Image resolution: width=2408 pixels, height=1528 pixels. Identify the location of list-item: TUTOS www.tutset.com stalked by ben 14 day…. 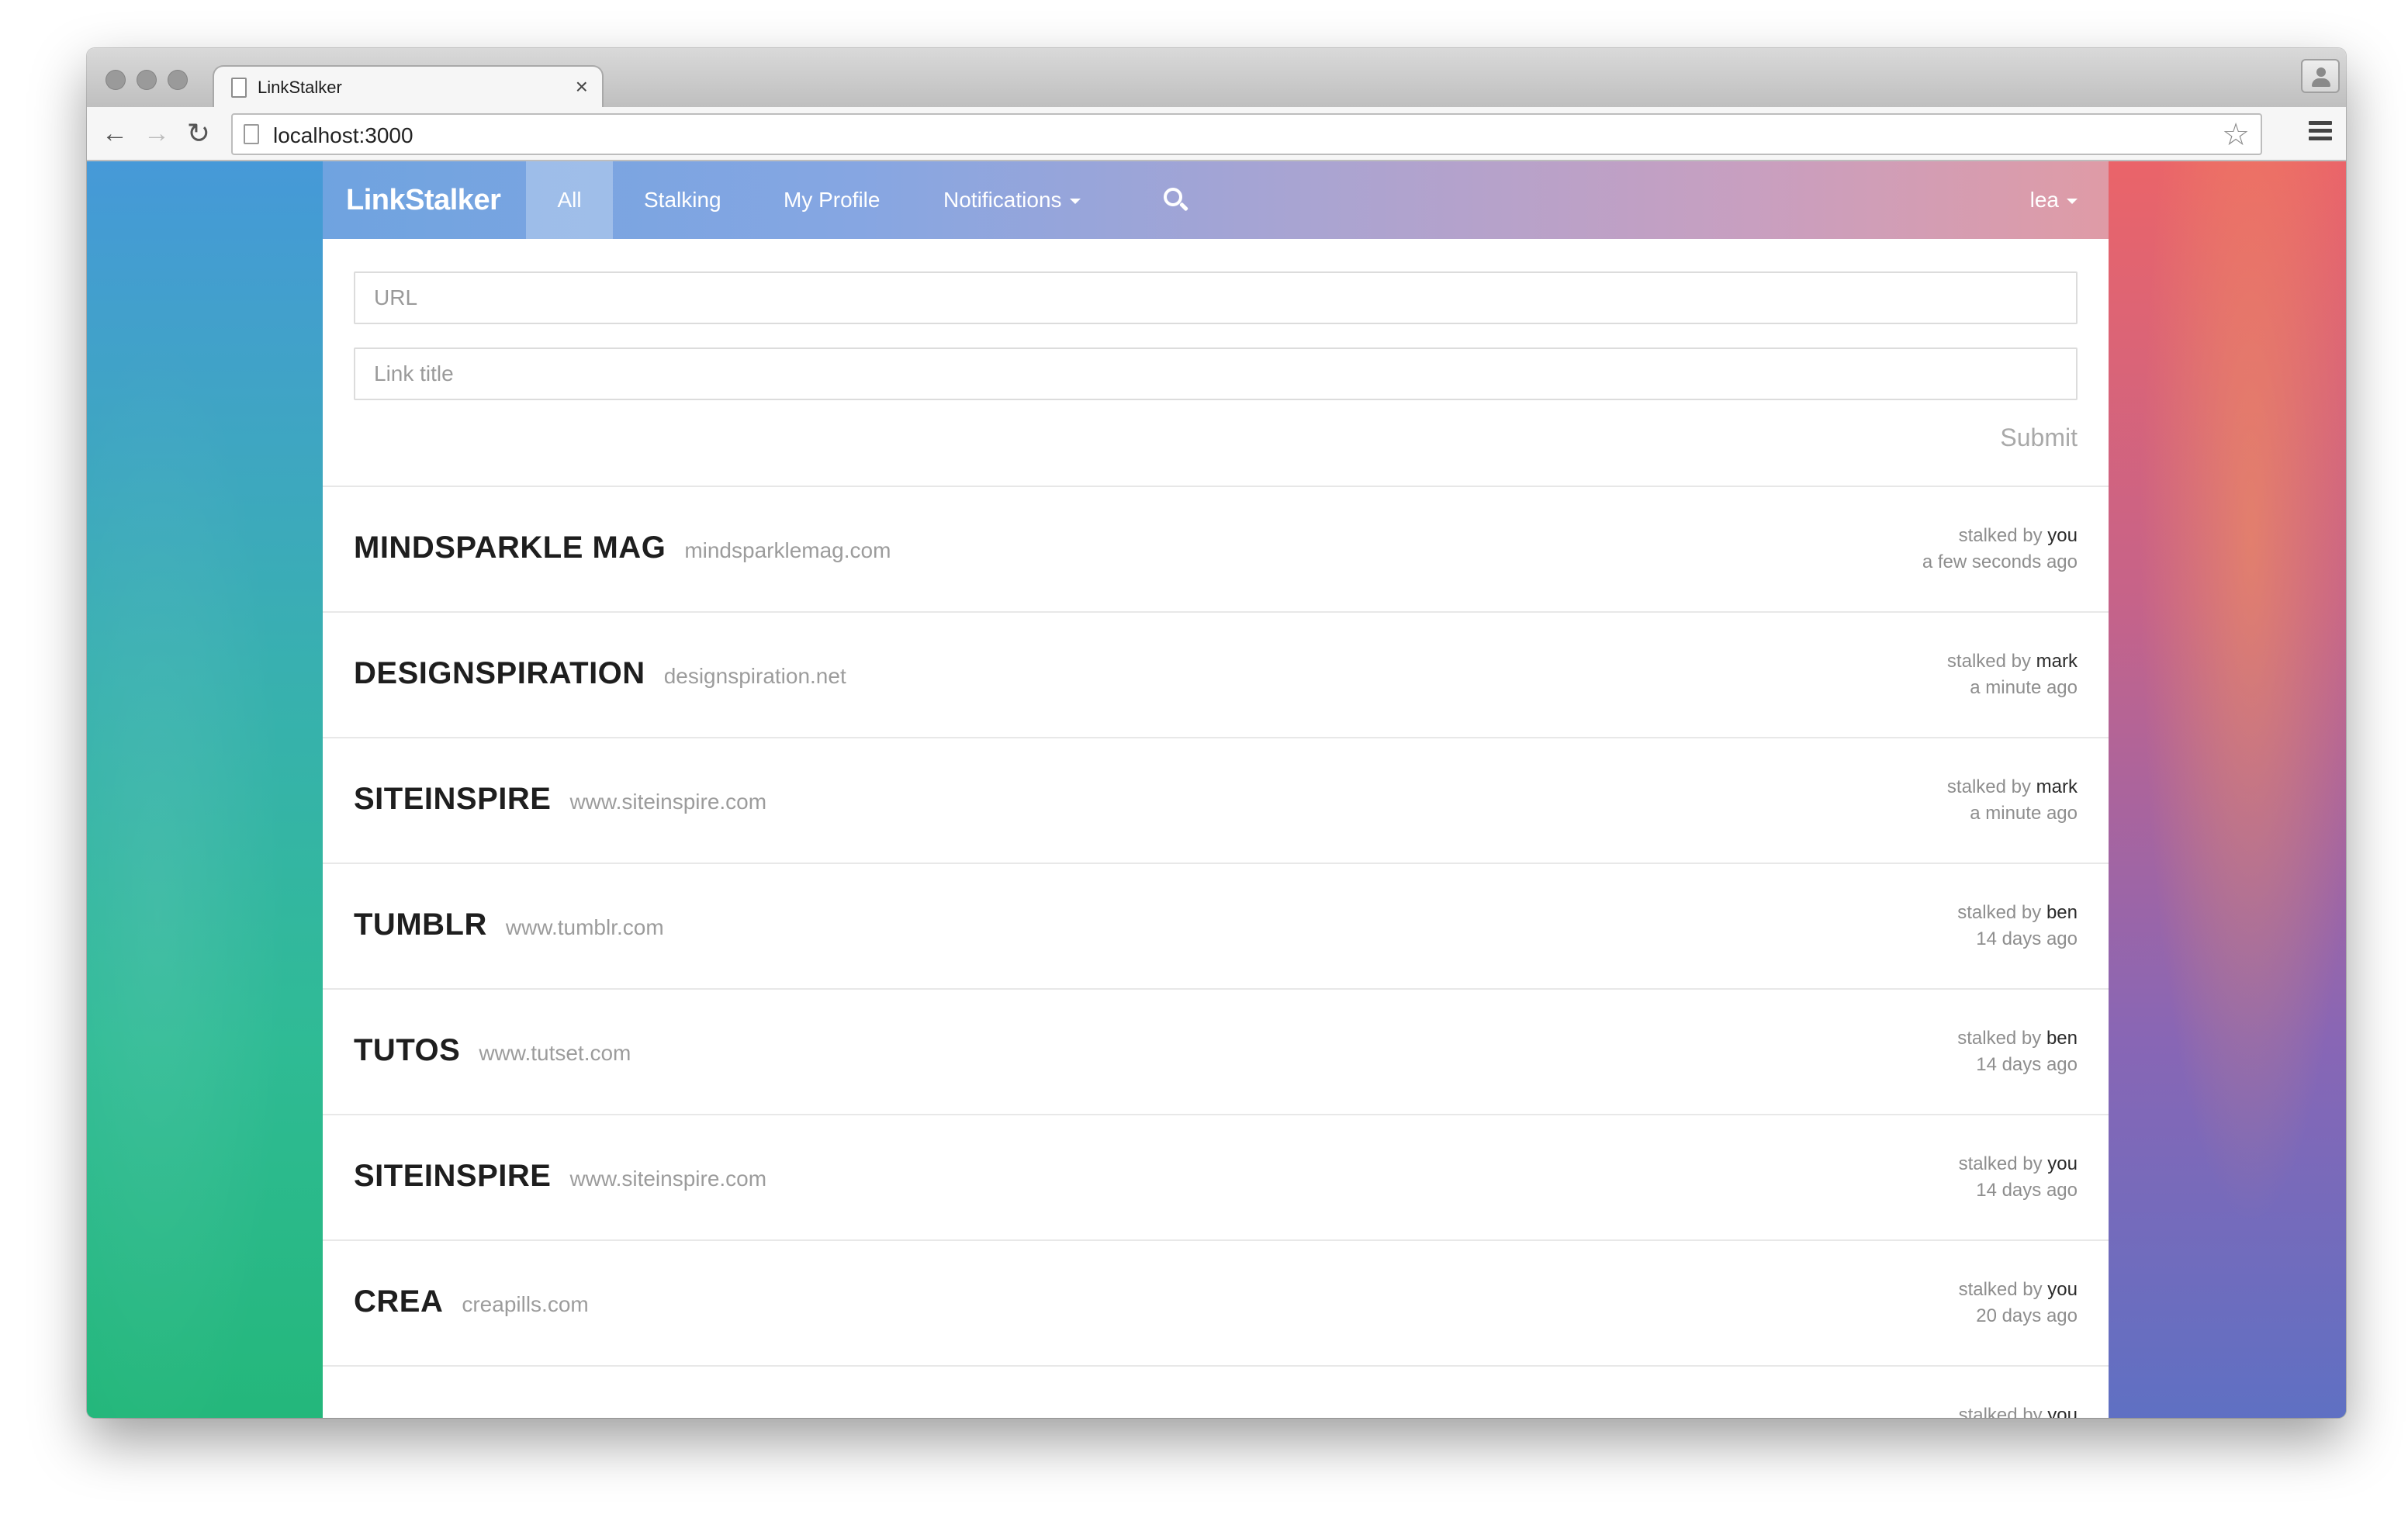
(1216, 1052).